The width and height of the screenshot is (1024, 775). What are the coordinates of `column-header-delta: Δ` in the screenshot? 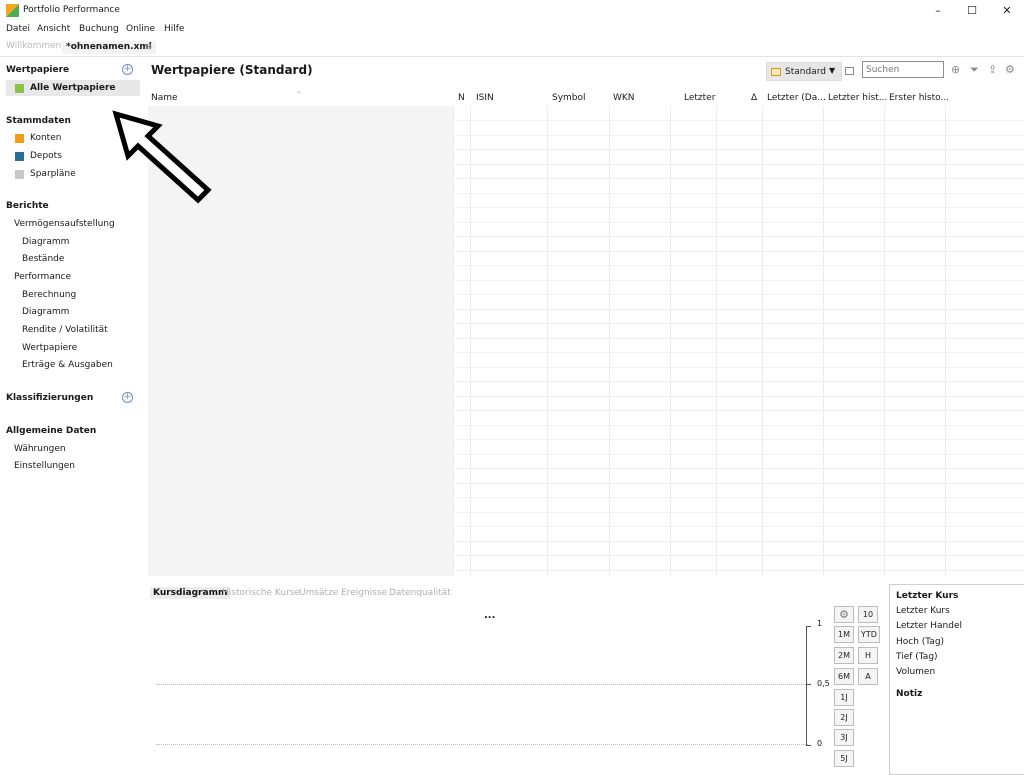 It's located at (754, 98).